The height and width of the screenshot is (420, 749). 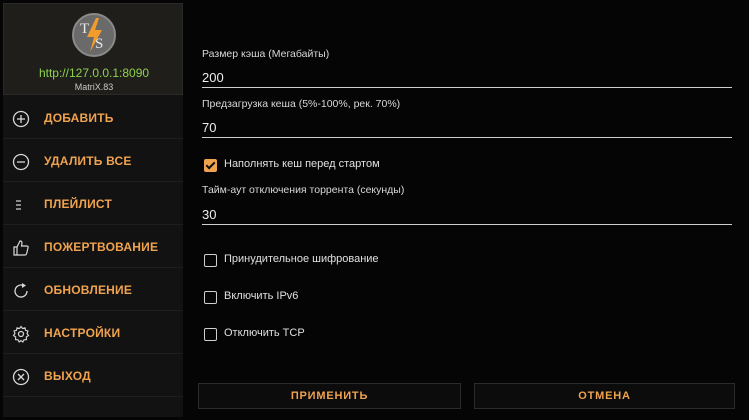 I want to click on disable-tcp-label: Отключить TCP, so click(x=264, y=333).